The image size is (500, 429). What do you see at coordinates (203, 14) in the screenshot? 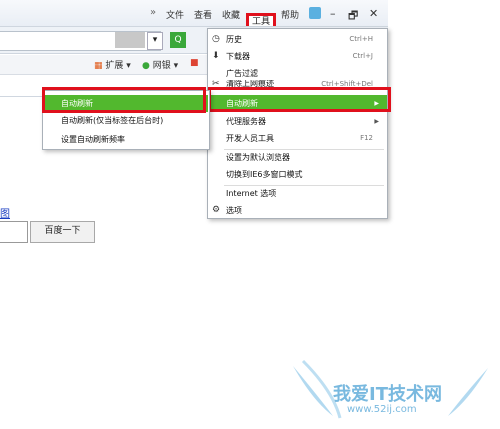
I see `menu-view: 查看` at bounding box center [203, 14].